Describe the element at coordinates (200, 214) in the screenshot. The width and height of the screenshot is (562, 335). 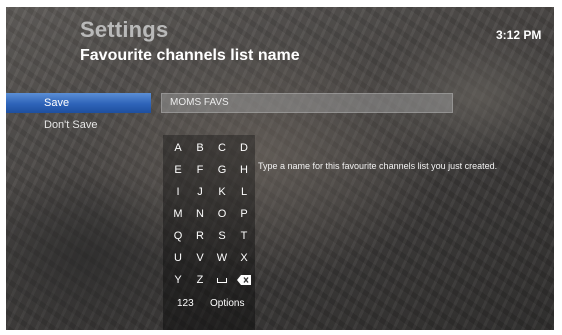
I see `key-n: N` at that location.